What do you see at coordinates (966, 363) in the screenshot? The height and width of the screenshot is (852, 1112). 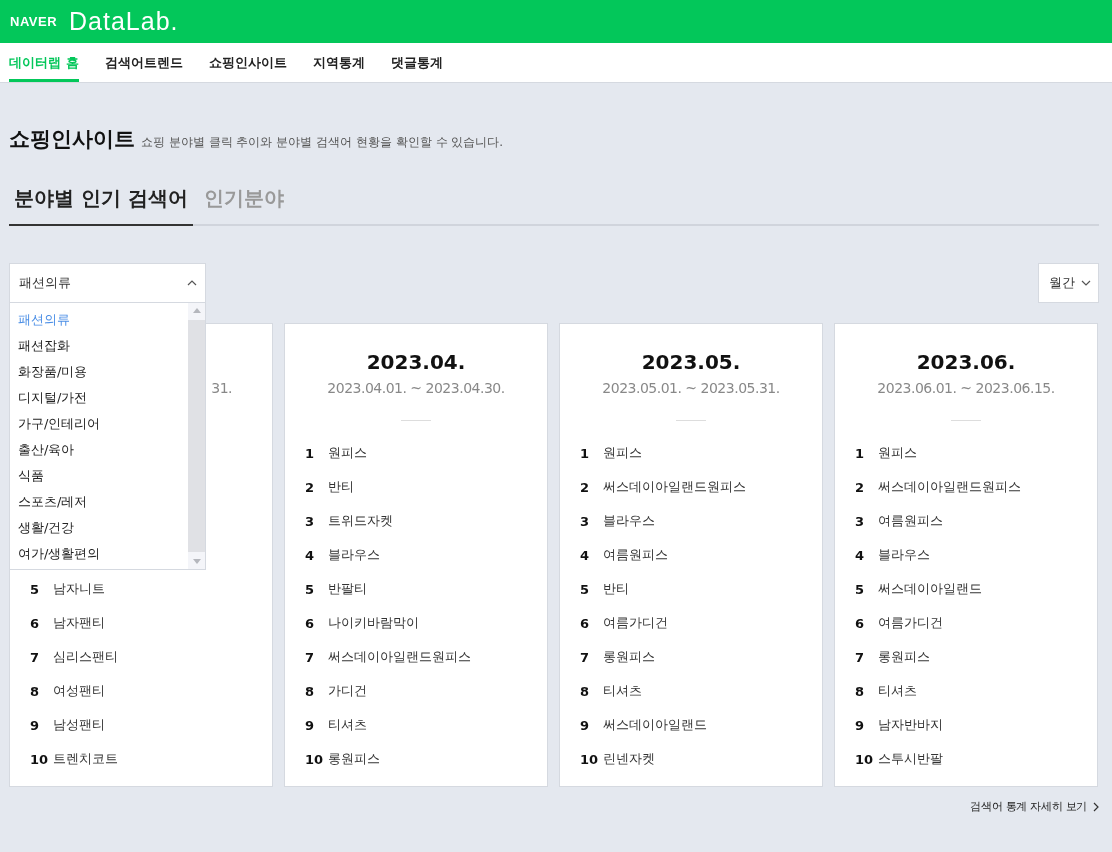 I see `month-title: 2023.06.` at bounding box center [966, 363].